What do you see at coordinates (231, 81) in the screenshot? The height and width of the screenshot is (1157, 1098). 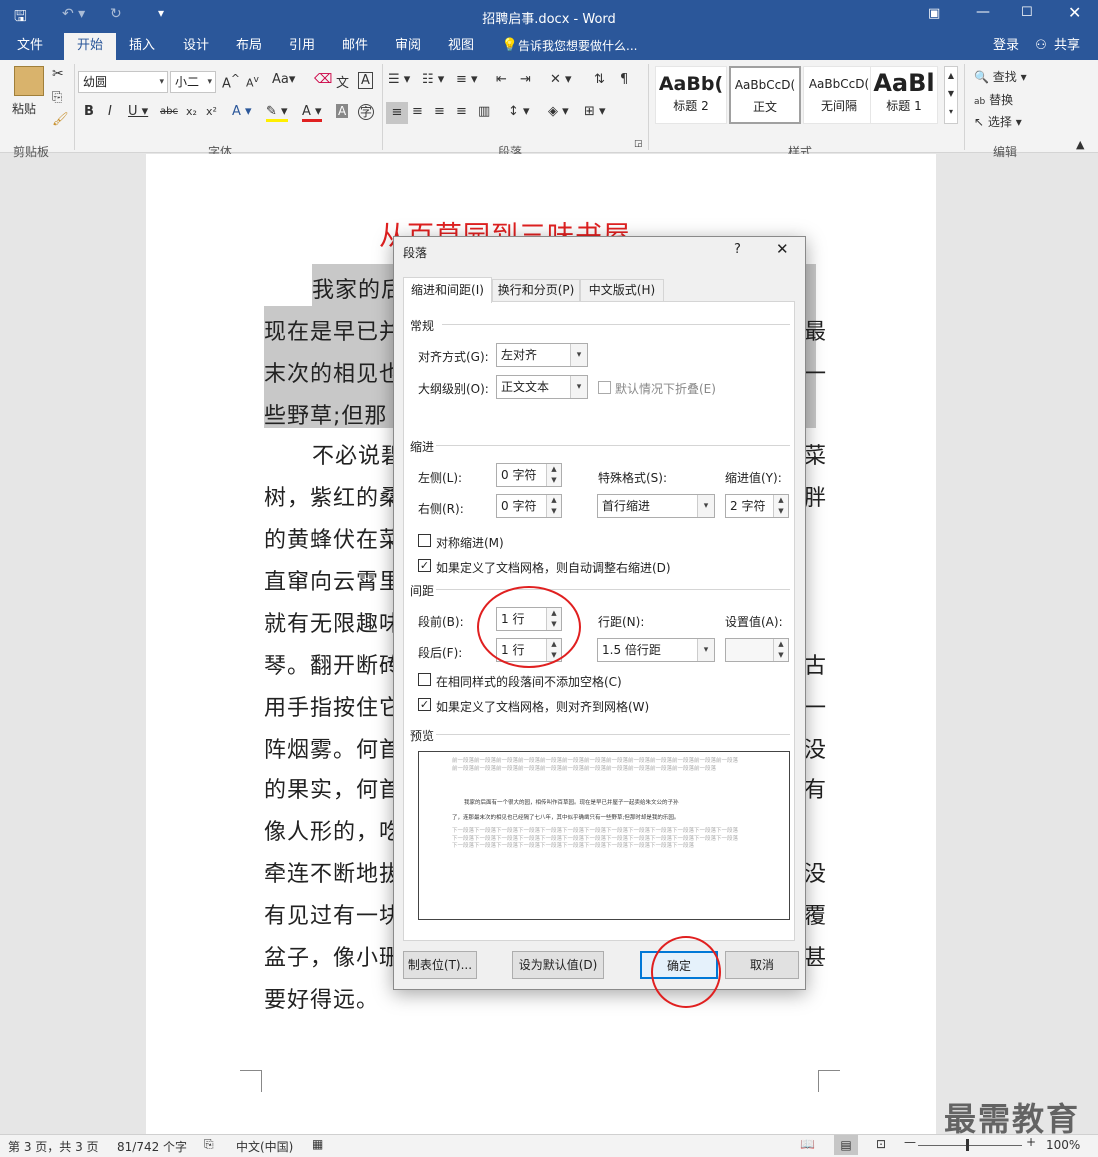 I see `grow-font-icon: A^` at bounding box center [231, 81].